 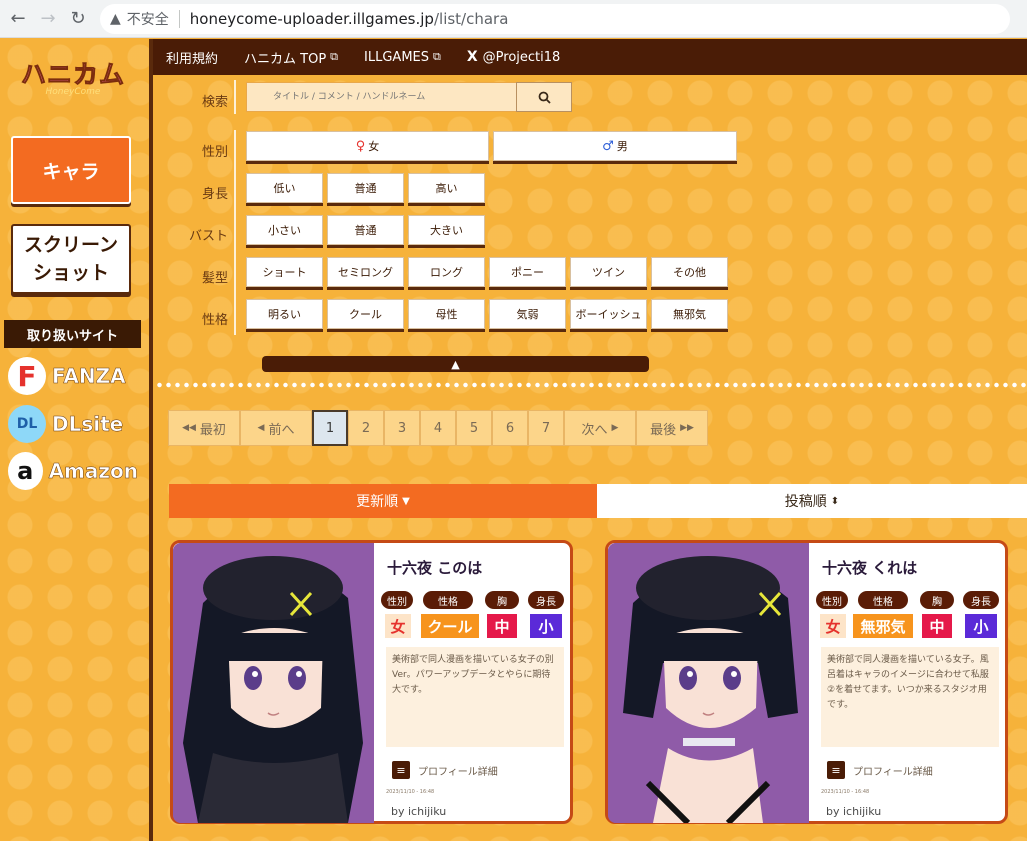 I want to click on terms-label: 利用規約, so click(x=192, y=59).